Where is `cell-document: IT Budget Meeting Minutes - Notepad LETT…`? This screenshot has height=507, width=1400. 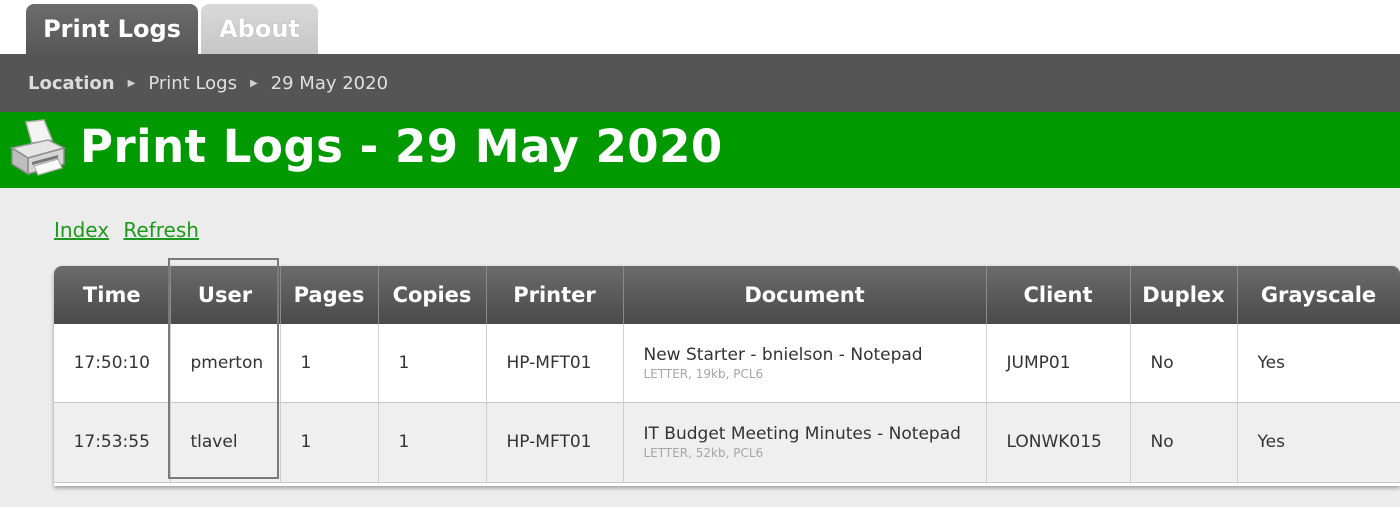
cell-document: IT Budget Meeting Minutes - Notepad LETT… is located at coordinates (805, 442).